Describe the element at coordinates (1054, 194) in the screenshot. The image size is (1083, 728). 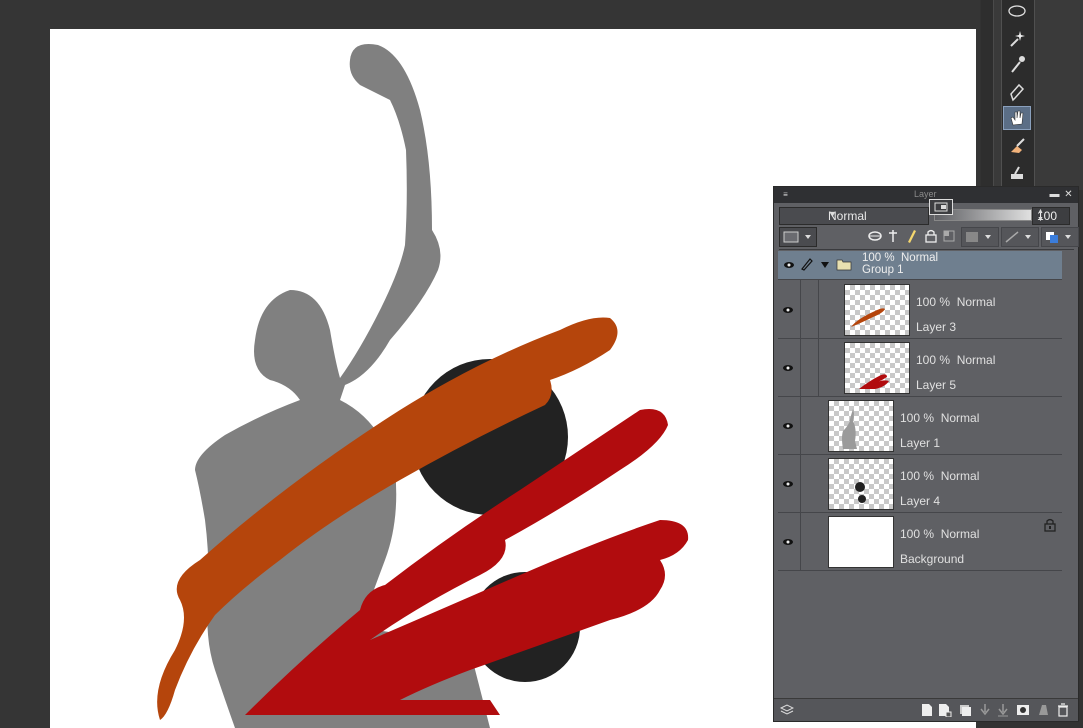
I see `minimize-icon: ▬` at that location.